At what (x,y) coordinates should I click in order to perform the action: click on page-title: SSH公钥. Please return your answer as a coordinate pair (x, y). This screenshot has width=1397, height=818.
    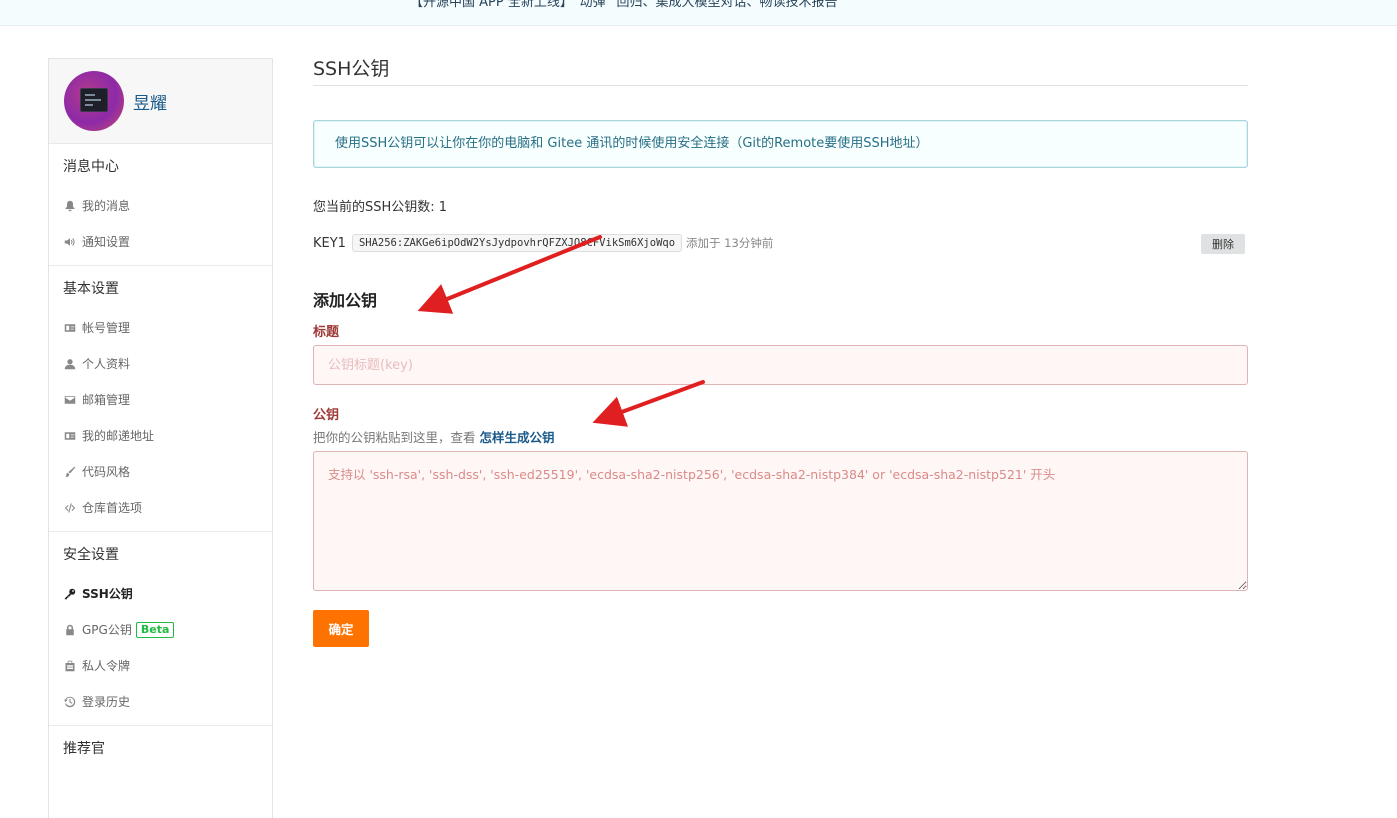
    Looking at the image, I should click on (780, 70).